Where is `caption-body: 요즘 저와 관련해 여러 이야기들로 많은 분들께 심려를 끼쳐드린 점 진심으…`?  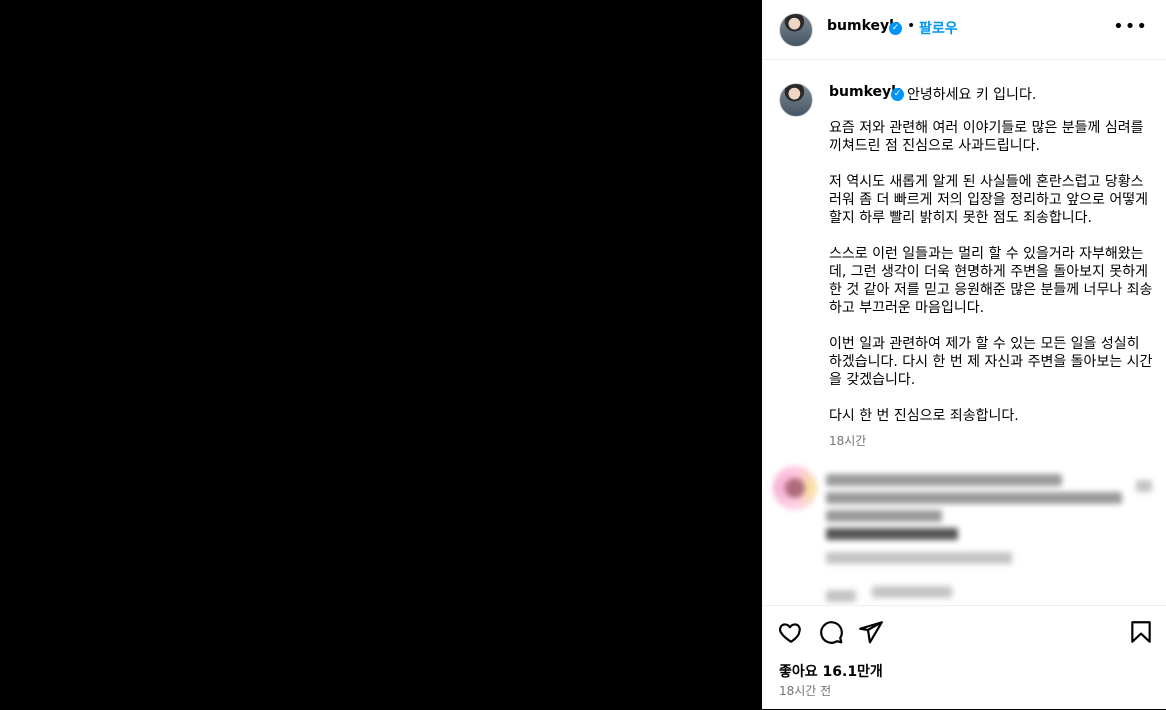
caption-body: 요즘 저와 관련해 여러 이야기들로 많은 분들께 심려를 끼쳐드린 점 진심으… is located at coordinates (992, 281).